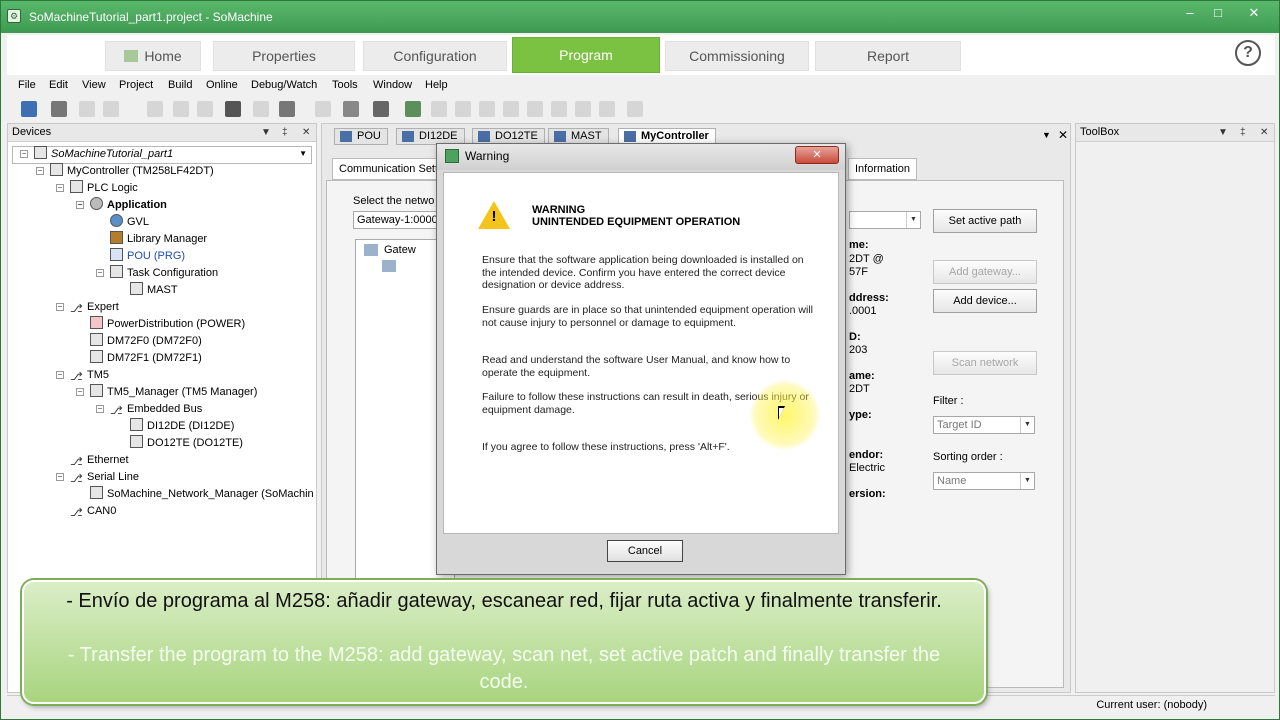 Image resolution: width=1280 pixels, height=720 pixels. I want to click on devices-dropdown-icon: ▼, so click(266, 132).